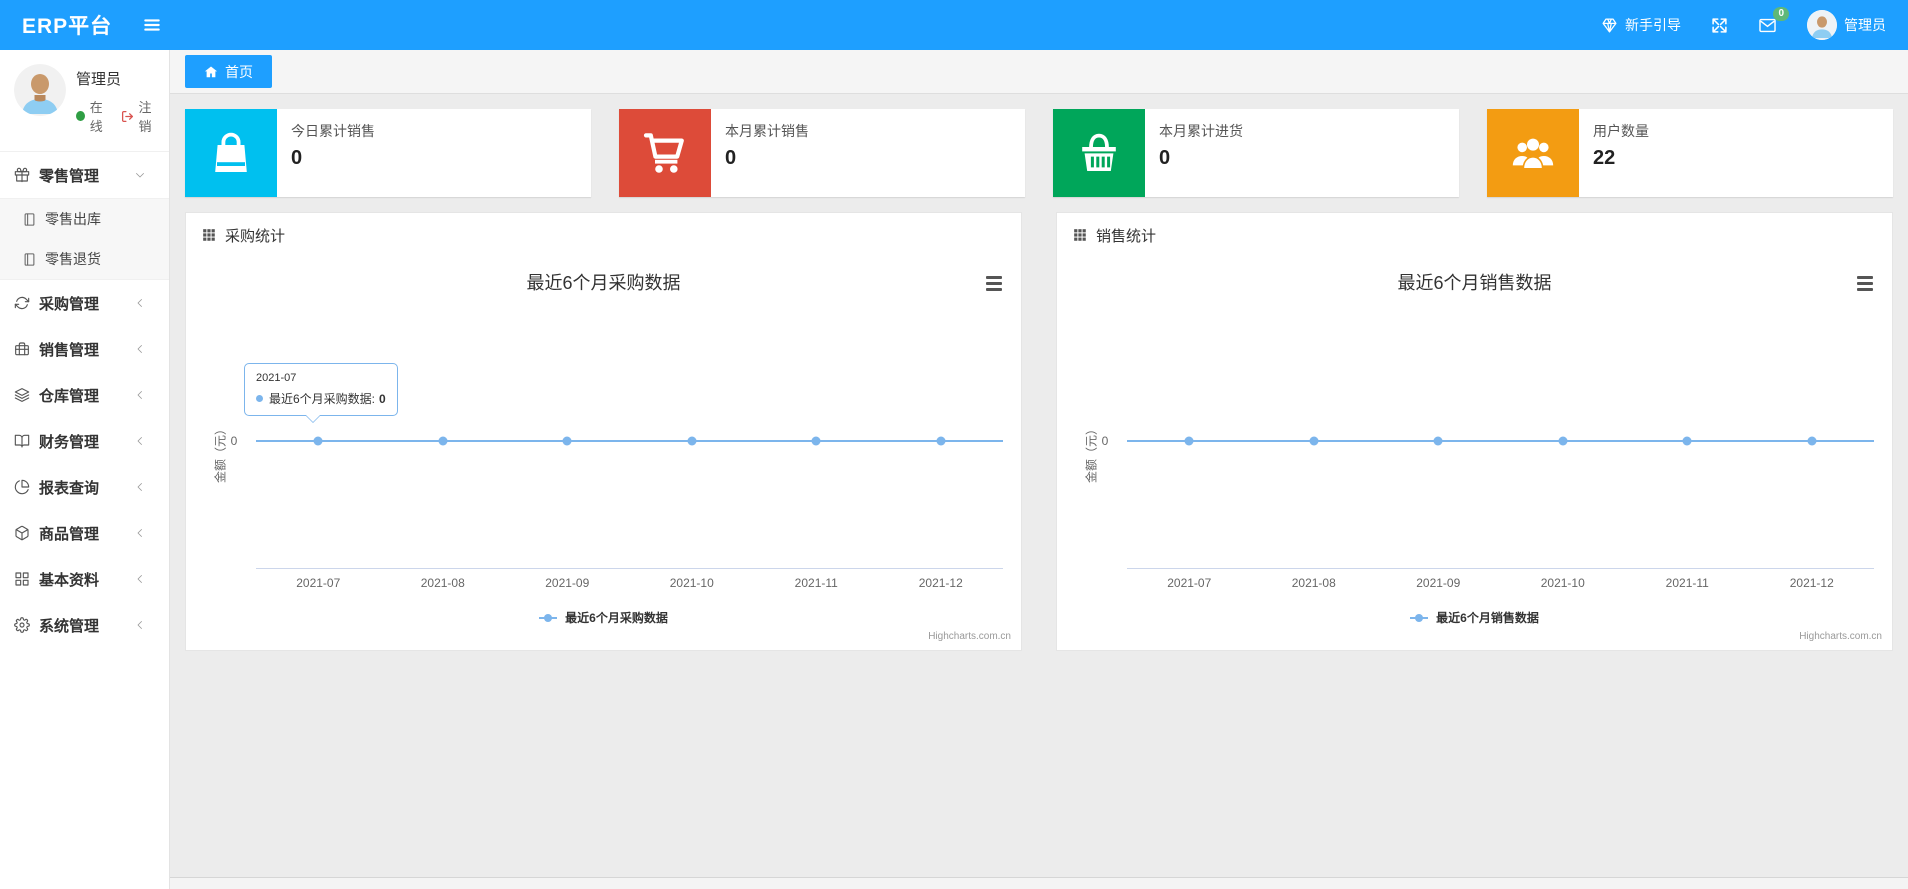 This screenshot has width=1908, height=889. I want to click on legend-label: 最近6个月销售数据, so click(1487, 618).